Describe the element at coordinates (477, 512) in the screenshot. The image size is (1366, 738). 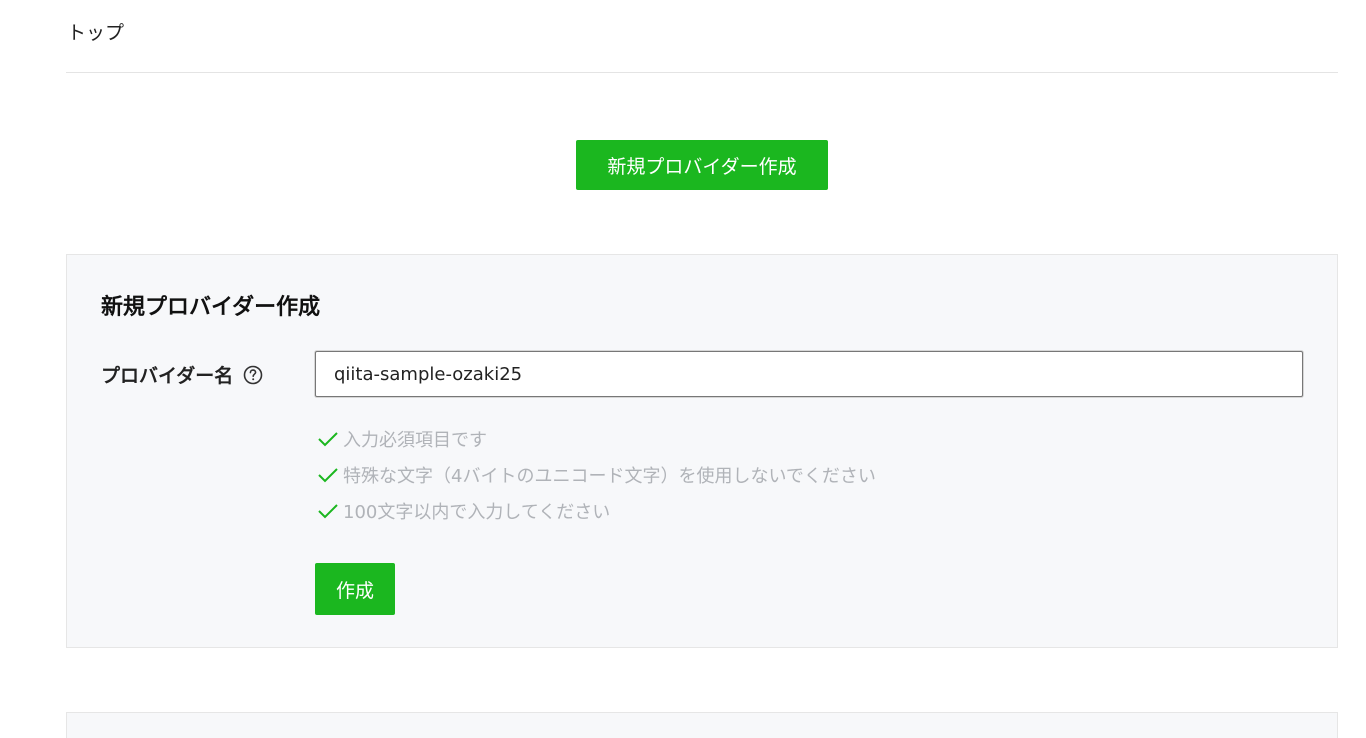
I see `validation-rule-text: 100文字以内で入力してください` at that location.